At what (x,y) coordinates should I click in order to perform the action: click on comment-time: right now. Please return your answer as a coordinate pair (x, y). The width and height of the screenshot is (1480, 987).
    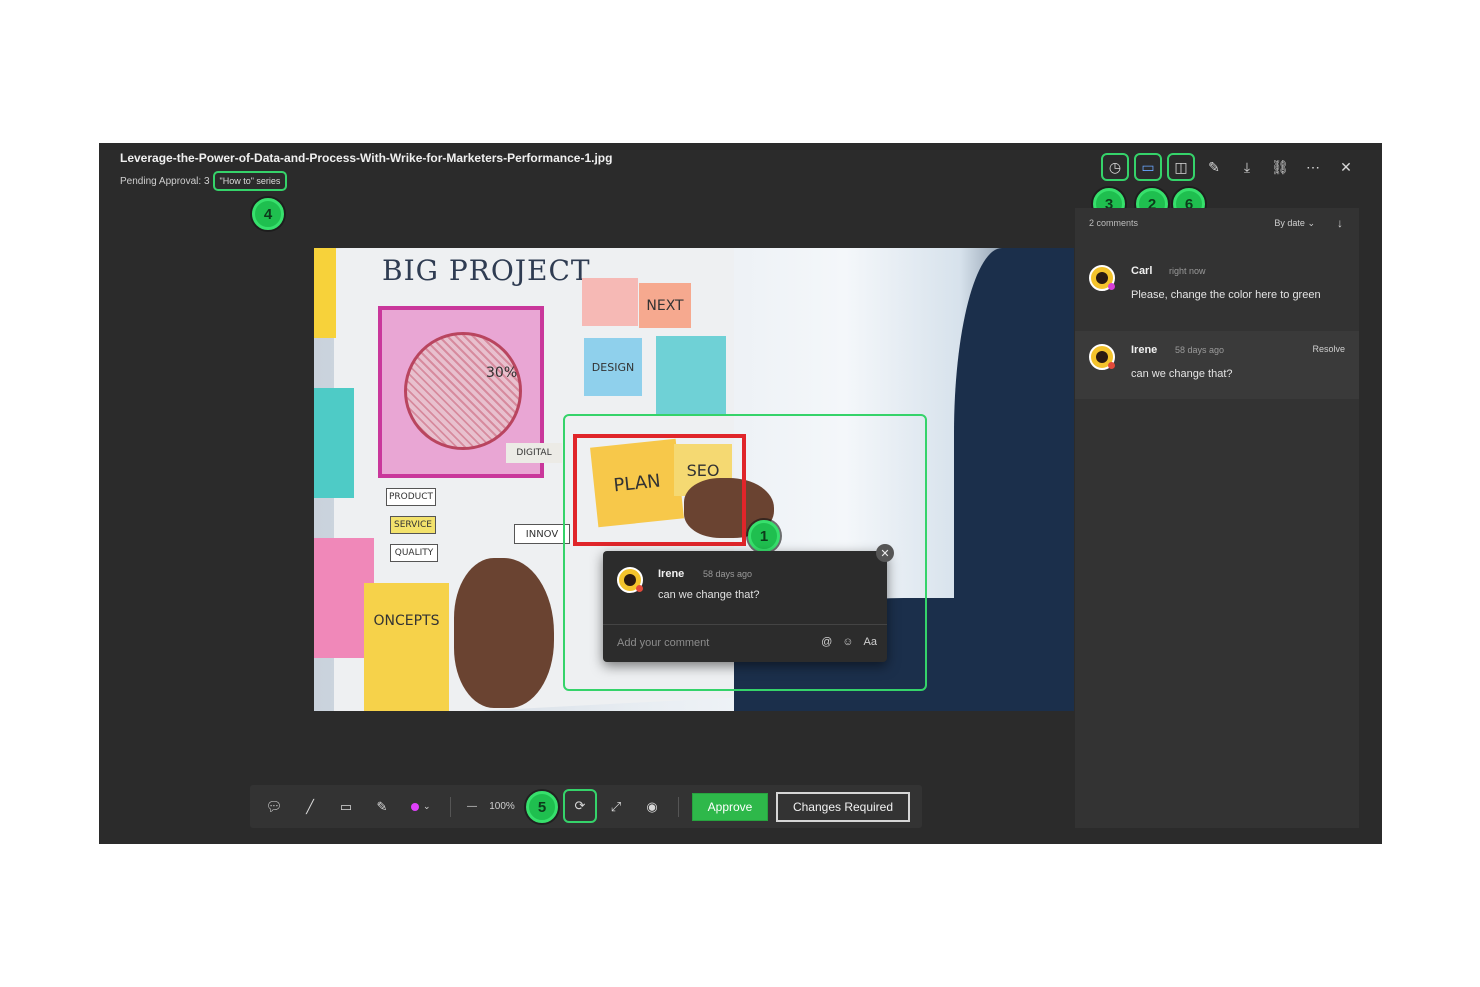
    Looking at the image, I should click on (1187, 271).